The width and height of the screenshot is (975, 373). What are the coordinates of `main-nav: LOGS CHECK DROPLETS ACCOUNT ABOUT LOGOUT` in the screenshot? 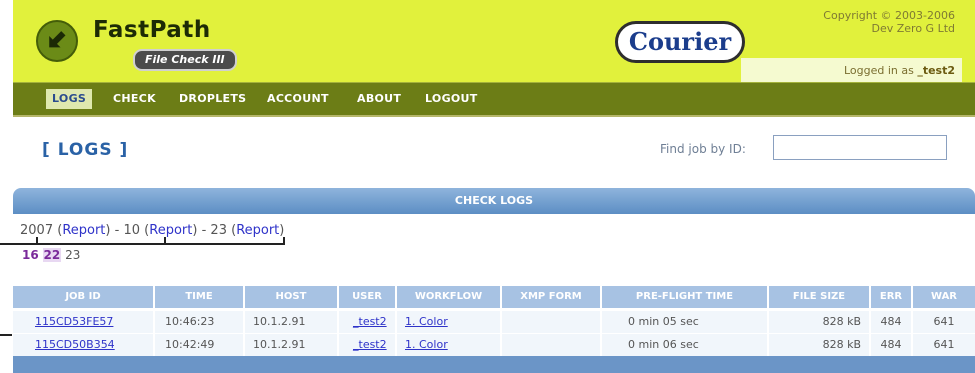 It's located at (494, 99).